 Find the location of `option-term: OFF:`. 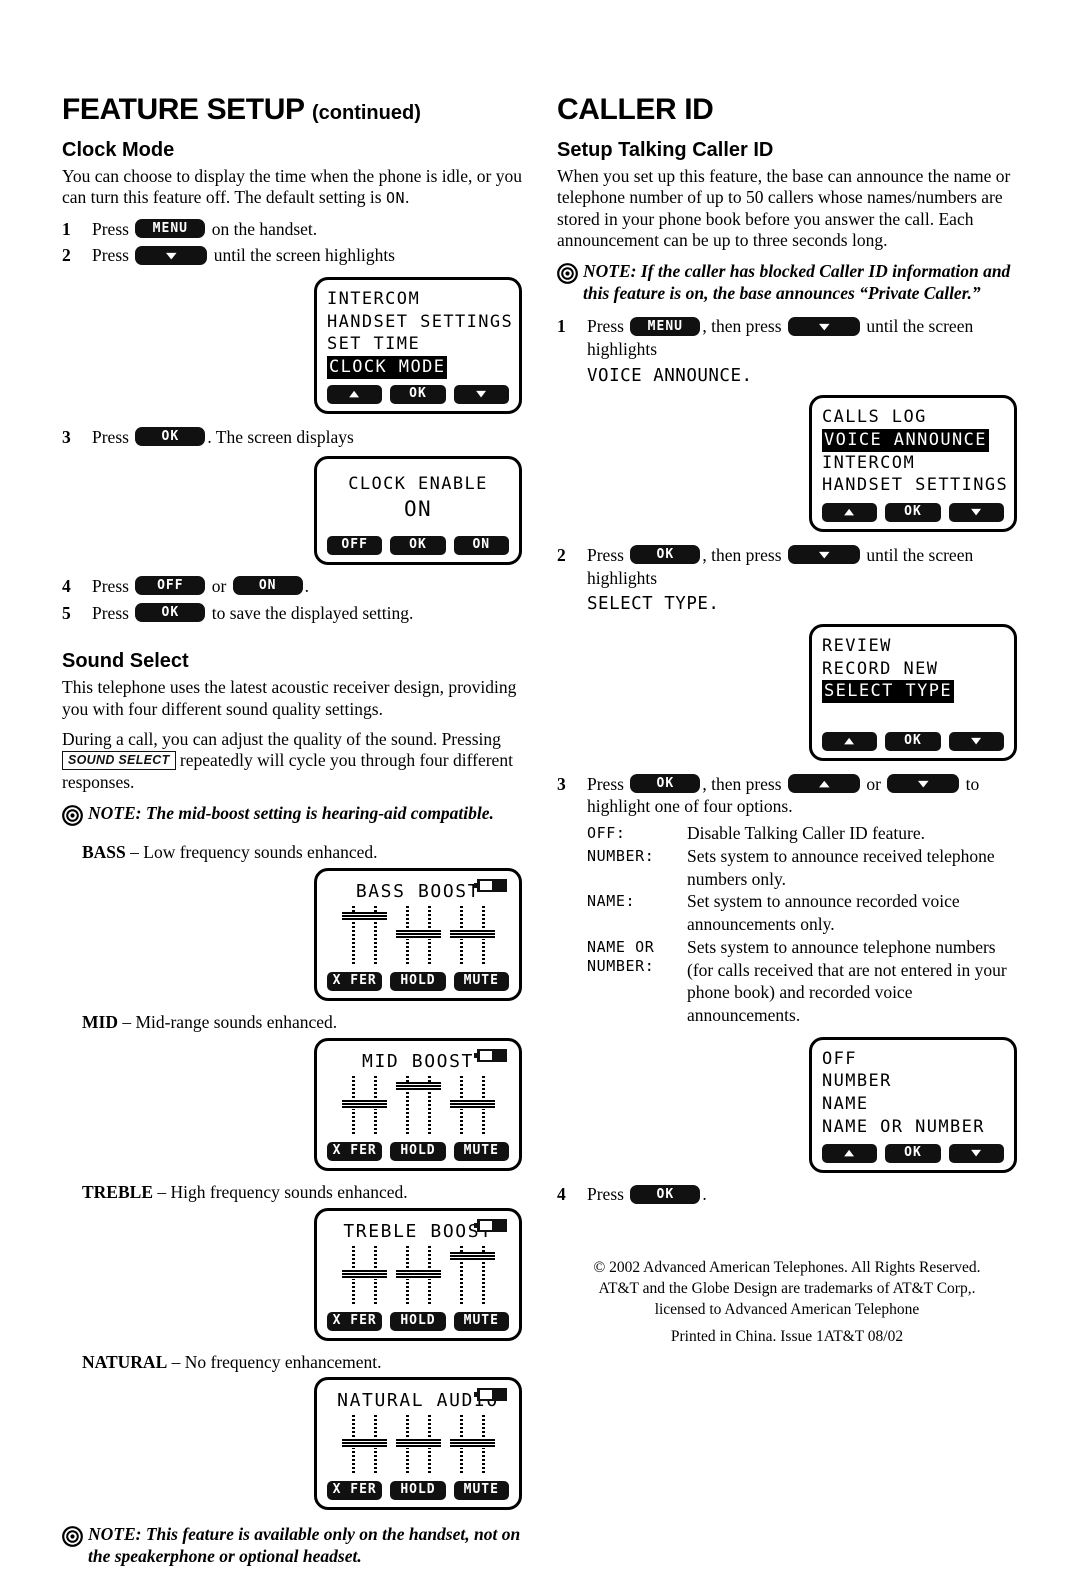

option-term: OFF: is located at coordinates (606, 833).